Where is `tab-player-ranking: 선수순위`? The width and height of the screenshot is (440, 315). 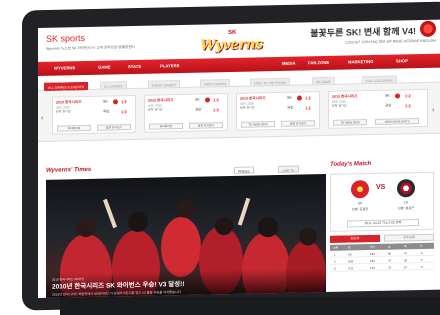 tab-player-ranking: 선수순위 is located at coordinates (409, 237).